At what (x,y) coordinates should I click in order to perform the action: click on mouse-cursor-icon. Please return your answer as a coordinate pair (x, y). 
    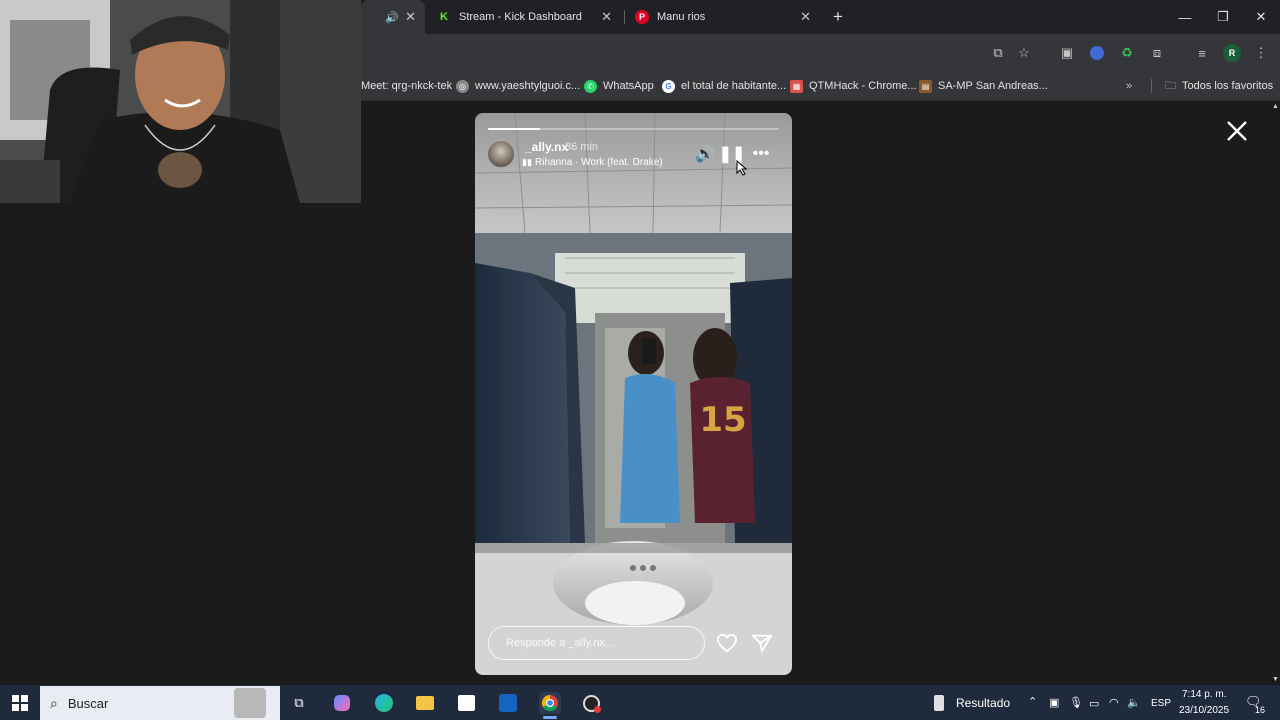
    Looking at the image, I should click on (742, 168).